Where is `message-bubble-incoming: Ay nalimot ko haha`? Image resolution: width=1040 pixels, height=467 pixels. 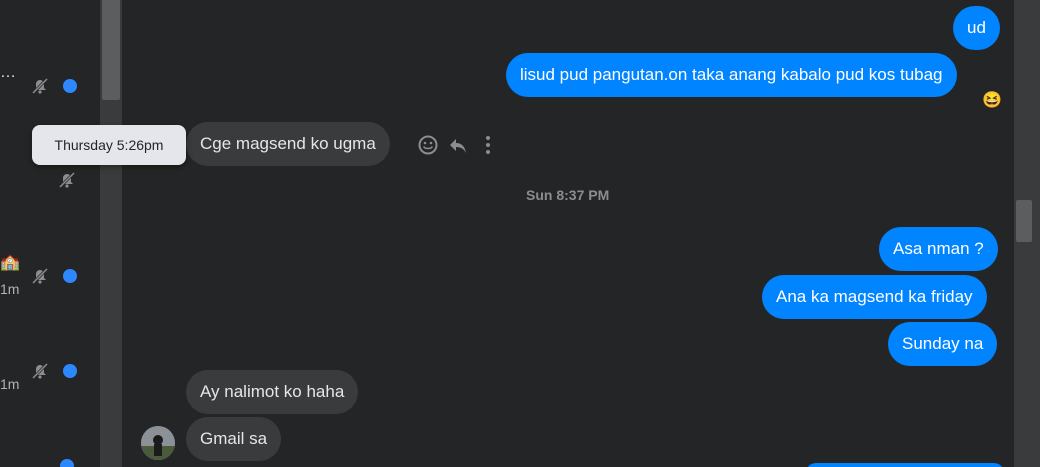 message-bubble-incoming: Ay nalimot ko haha is located at coordinates (272, 392).